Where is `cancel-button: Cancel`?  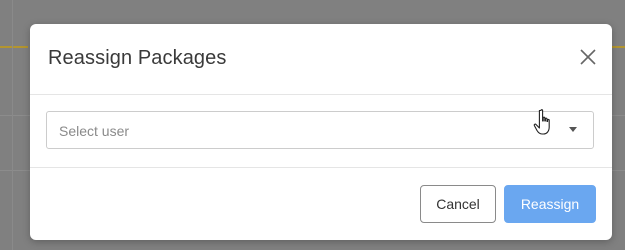 cancel-button: Cancel is located at coordinates (458, 204).